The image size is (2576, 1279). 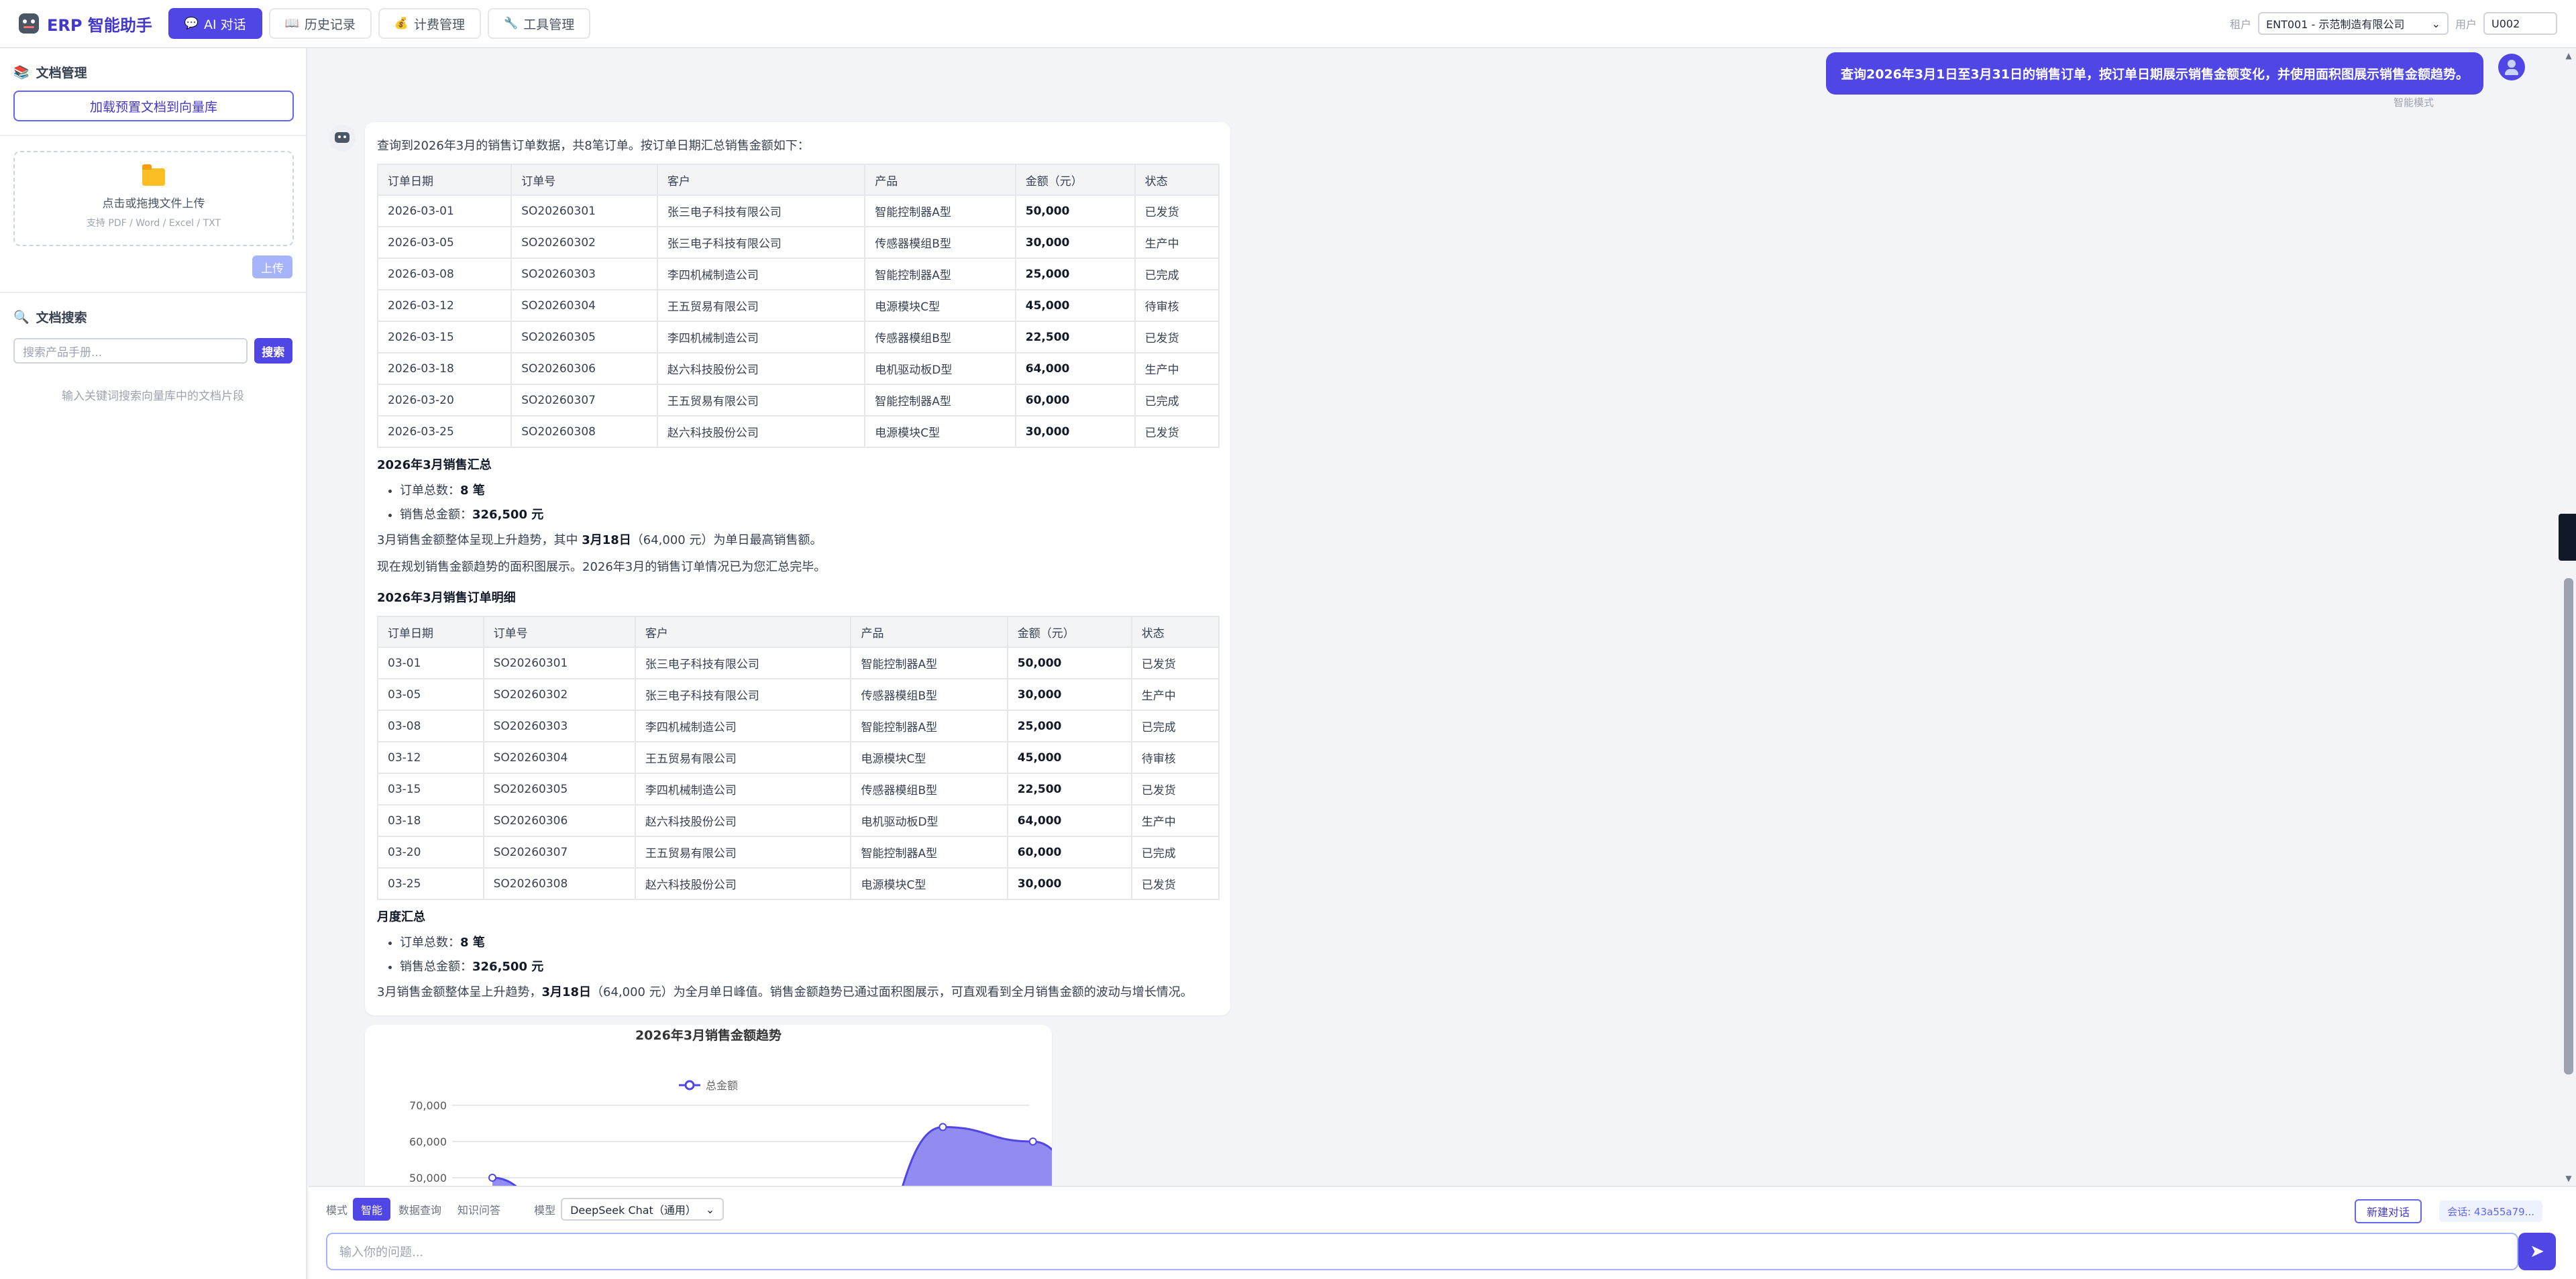 I want to click on send-button: ➤, so click(x=2537, y=1251).